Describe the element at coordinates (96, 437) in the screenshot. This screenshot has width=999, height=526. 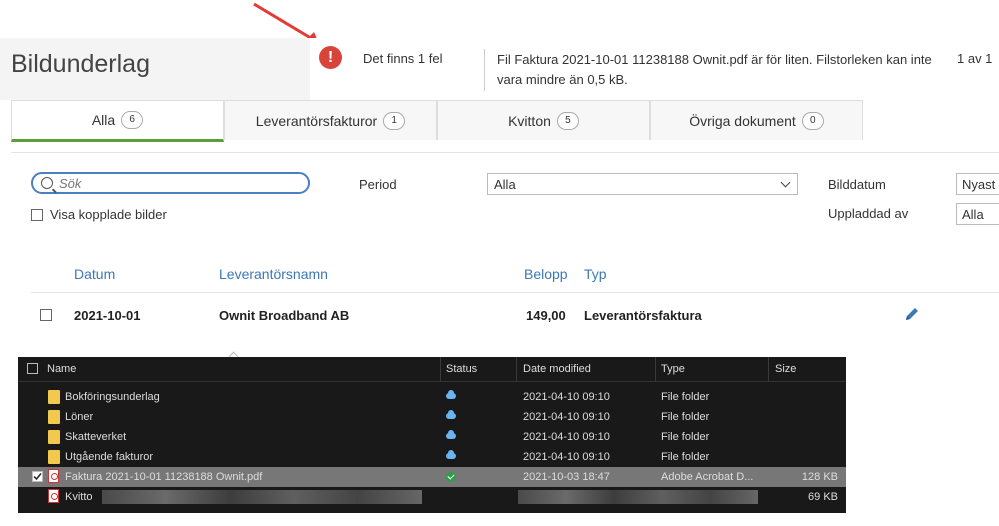
I see `file-name: Skatteverket` at that location.